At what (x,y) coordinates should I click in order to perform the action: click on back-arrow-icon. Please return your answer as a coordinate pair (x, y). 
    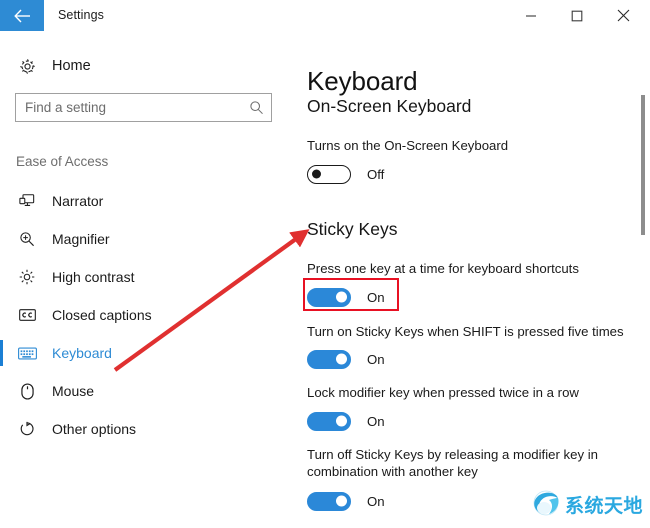
    Looking at the image, I should click on (22, 16).